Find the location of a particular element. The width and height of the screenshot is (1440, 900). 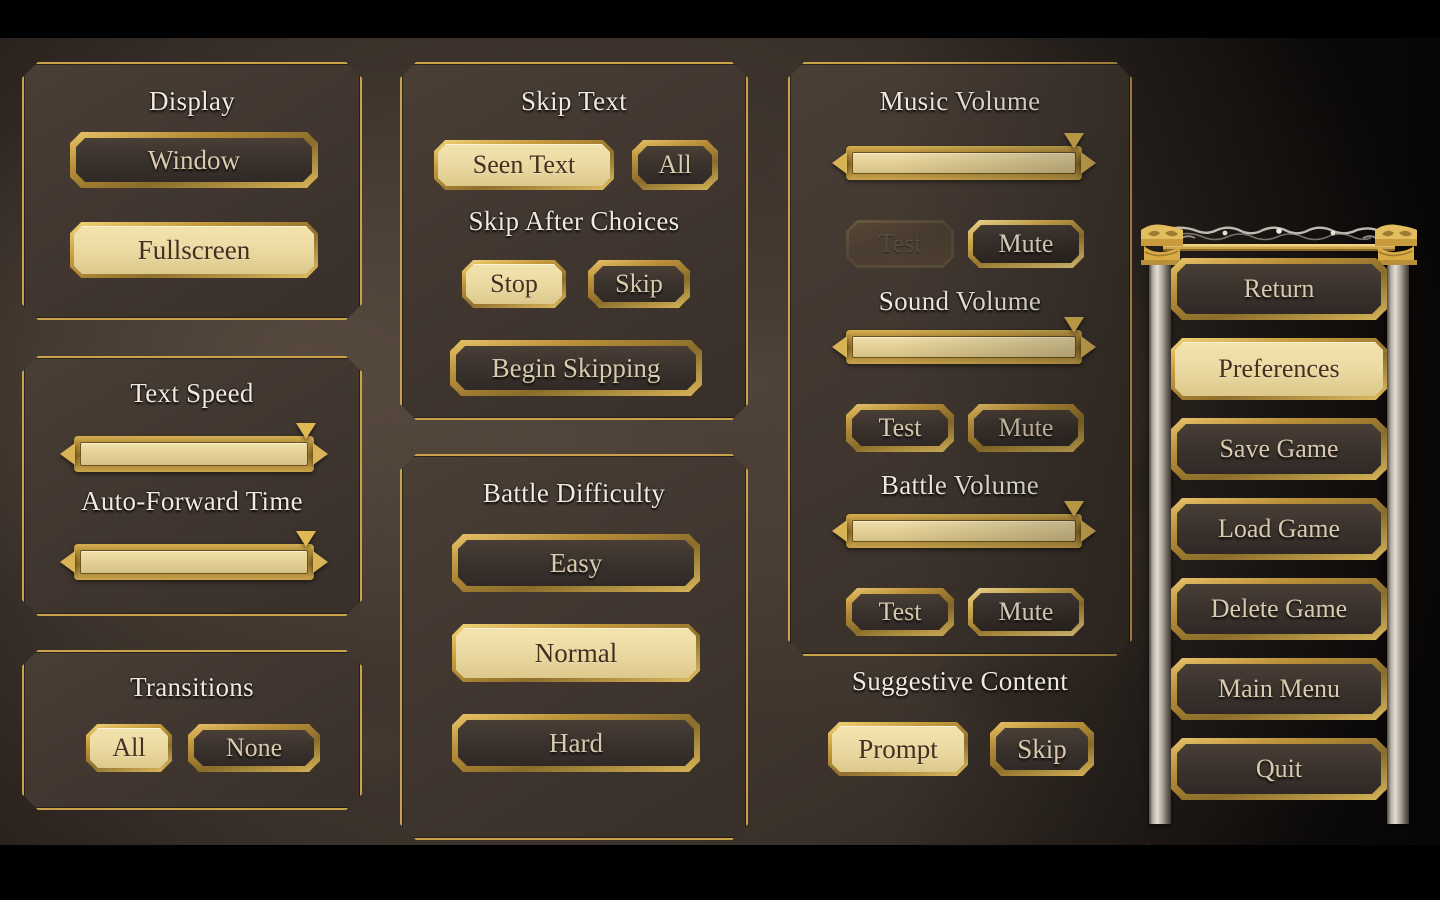

transitions-option-none-label: None is located at coordinates (254, 747).